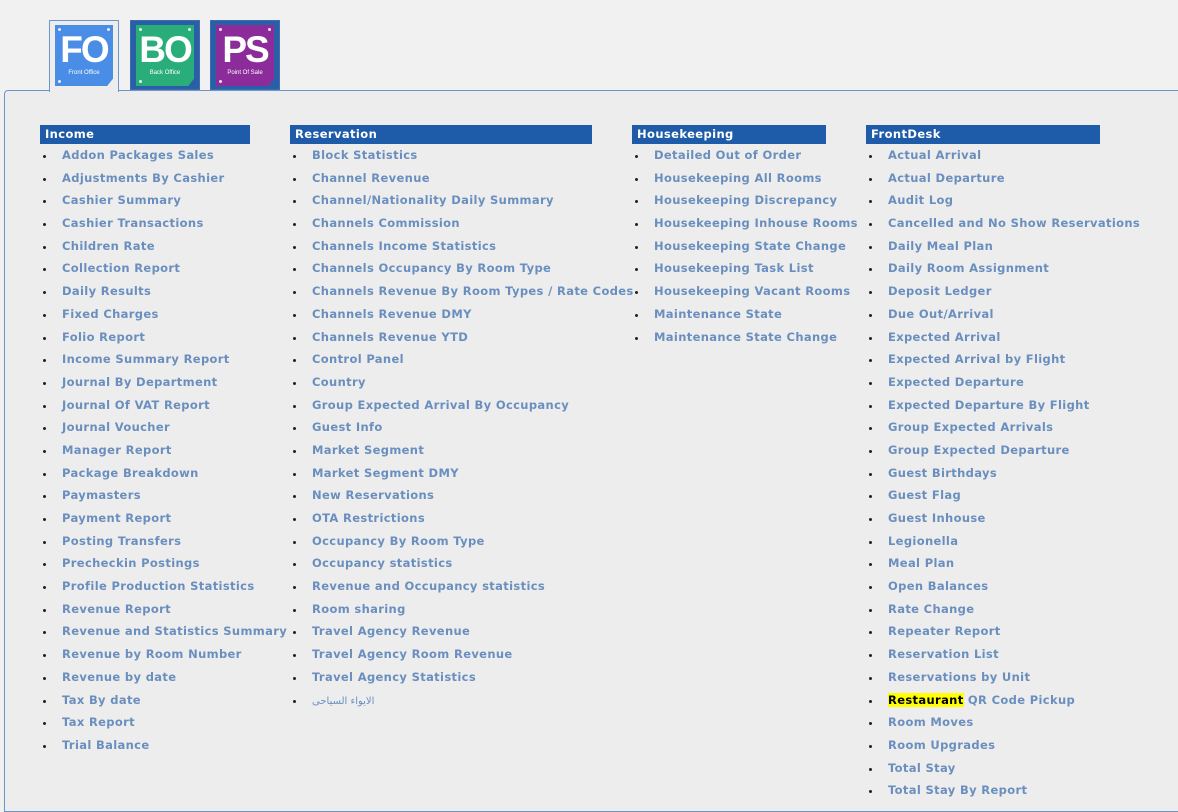 The image size is (1178, 812). What do you see at coordinates (442, 541) in the screenshot?
I see `report-link: Occupancy By Room Type` at bounding box center [442, 541].